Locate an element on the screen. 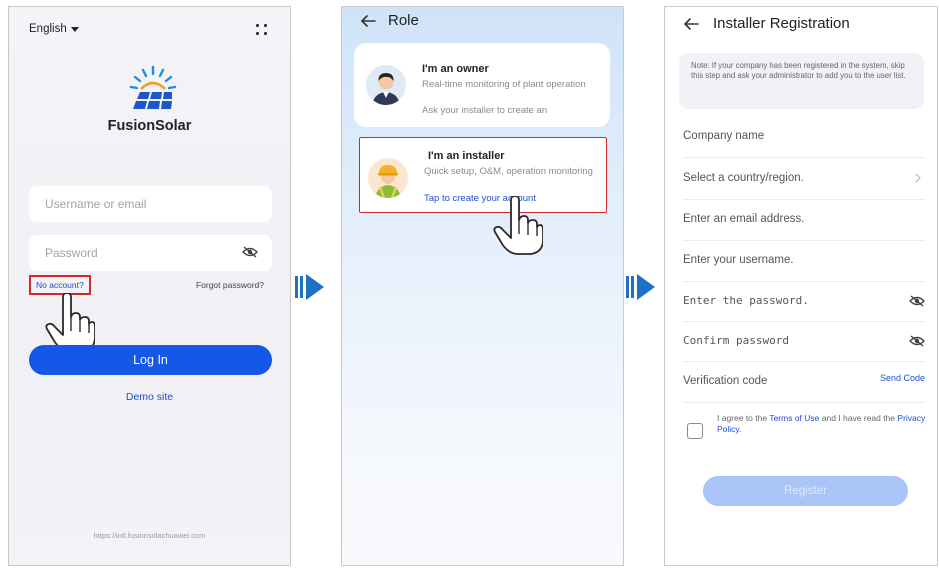 This screenshot has height=569, width=939. username-placeholder: Username or email is located at coordinates (96, 204).